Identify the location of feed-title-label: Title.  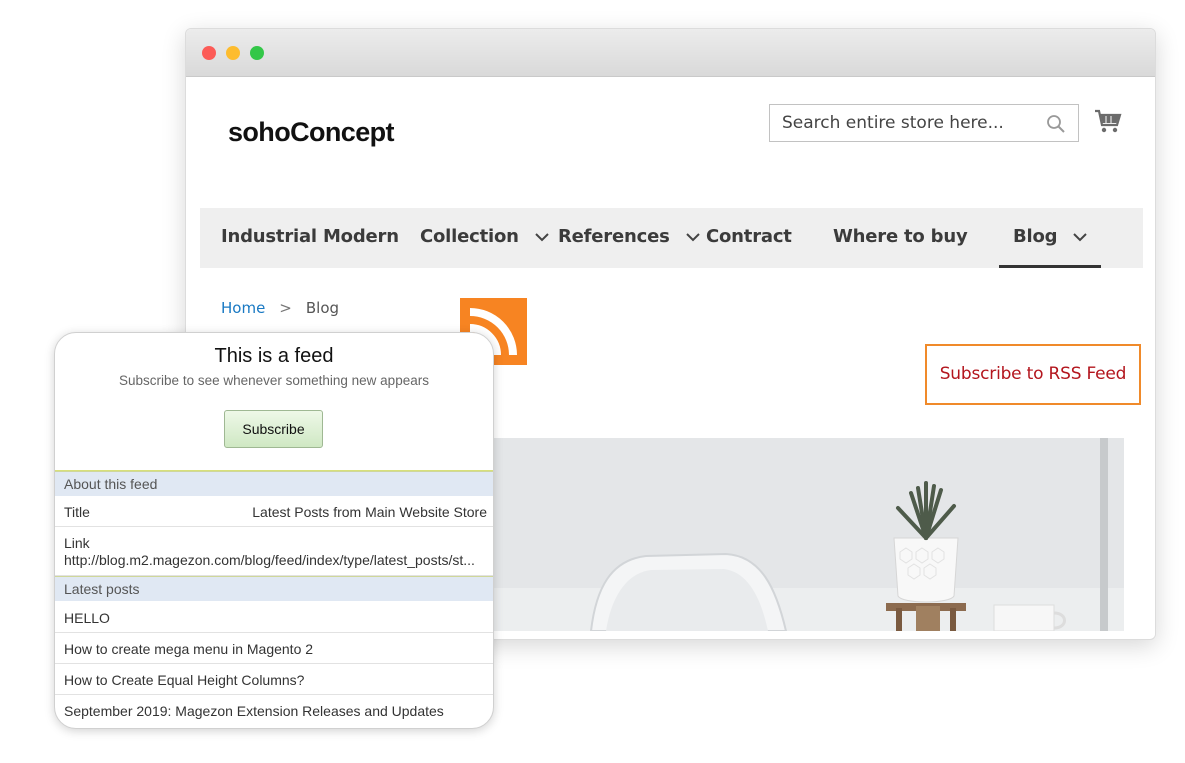
(77, 512).